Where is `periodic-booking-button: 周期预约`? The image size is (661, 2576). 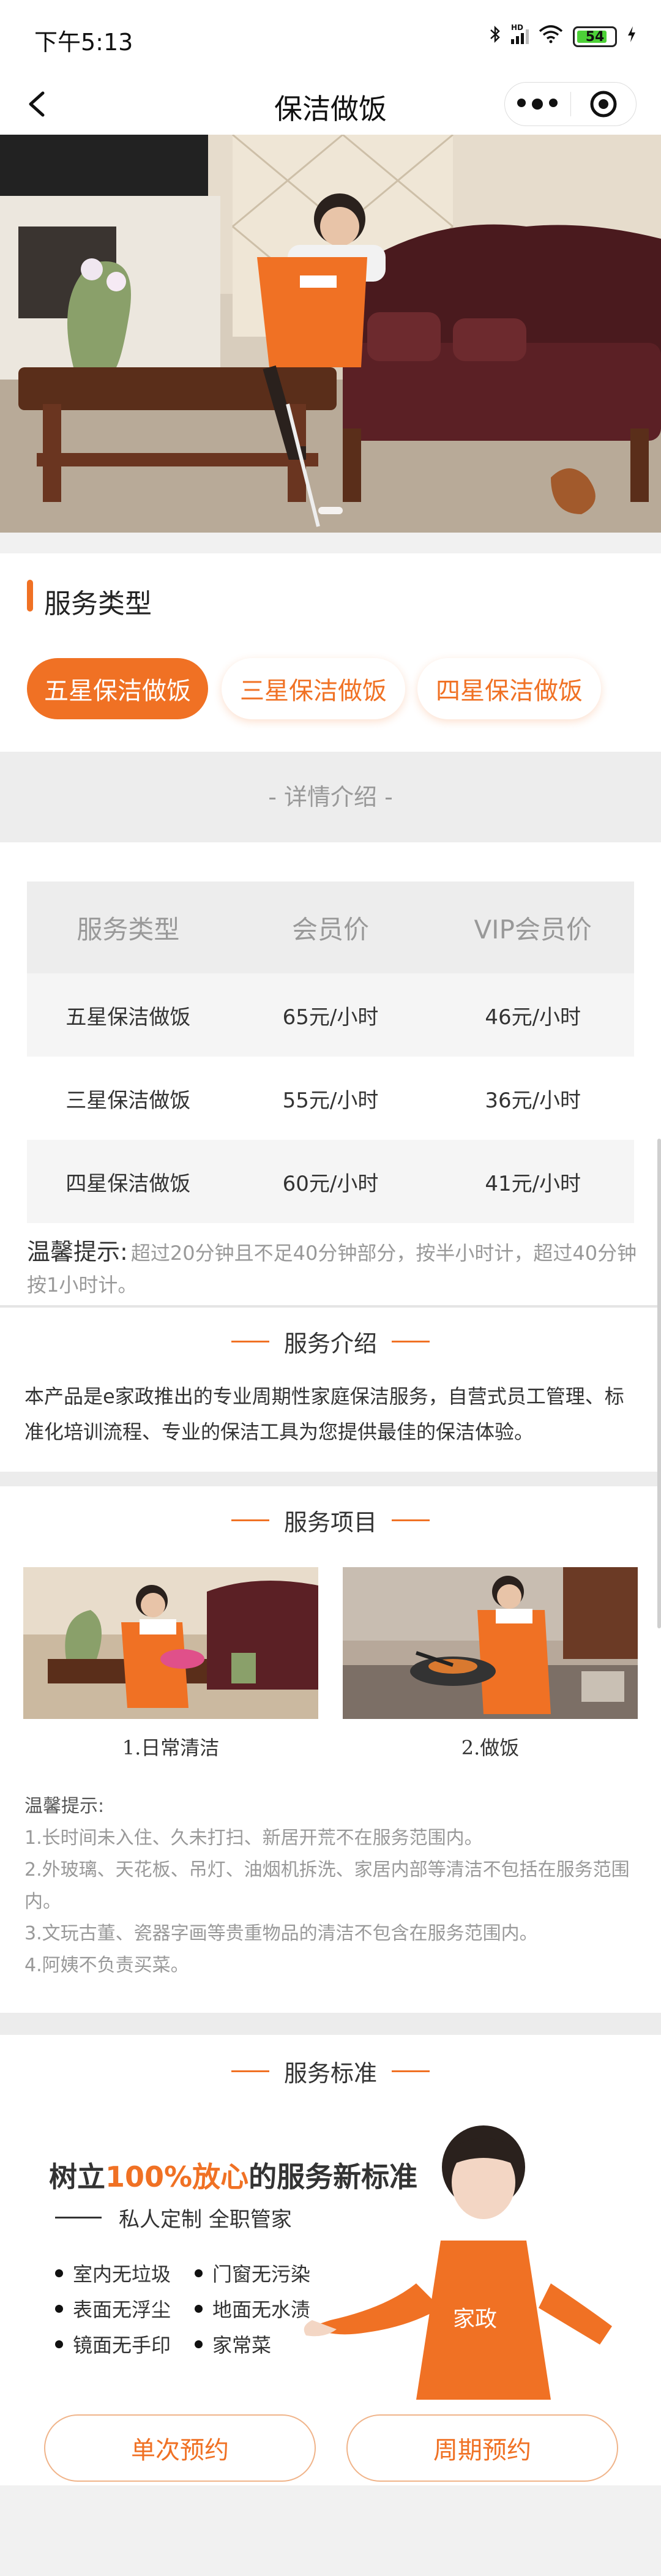 periodic-booking-button: 周期预约 is located at coordinates (482, 2448).